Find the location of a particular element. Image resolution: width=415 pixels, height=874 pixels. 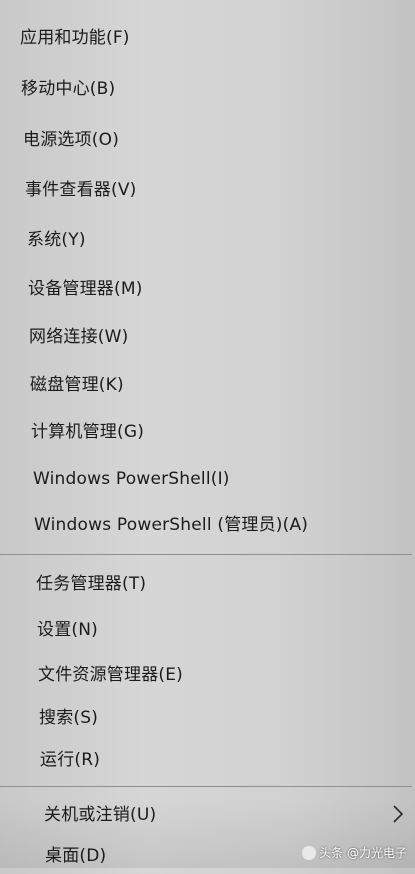

menu-item-event-viewer: 事件查看器(V) is located at coordinates (81, 190).